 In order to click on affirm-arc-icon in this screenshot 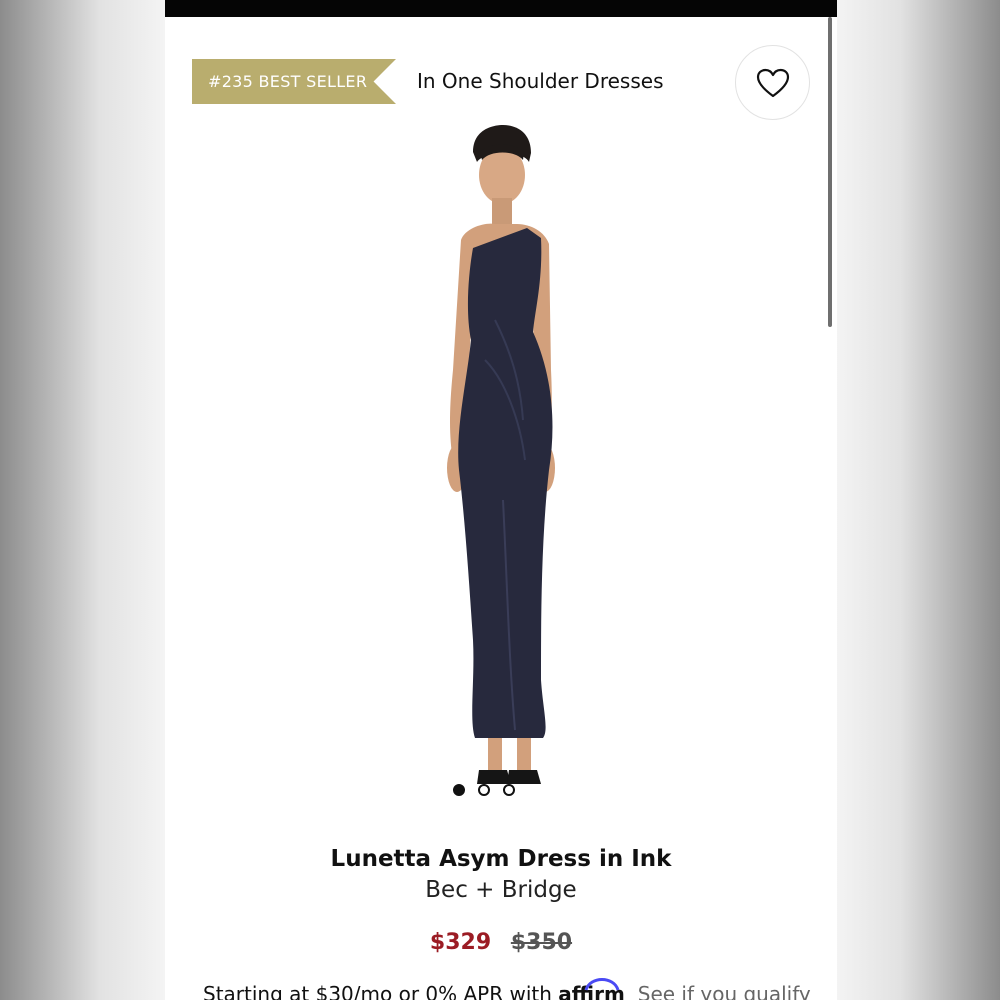, I will do `click(602, 984)`.